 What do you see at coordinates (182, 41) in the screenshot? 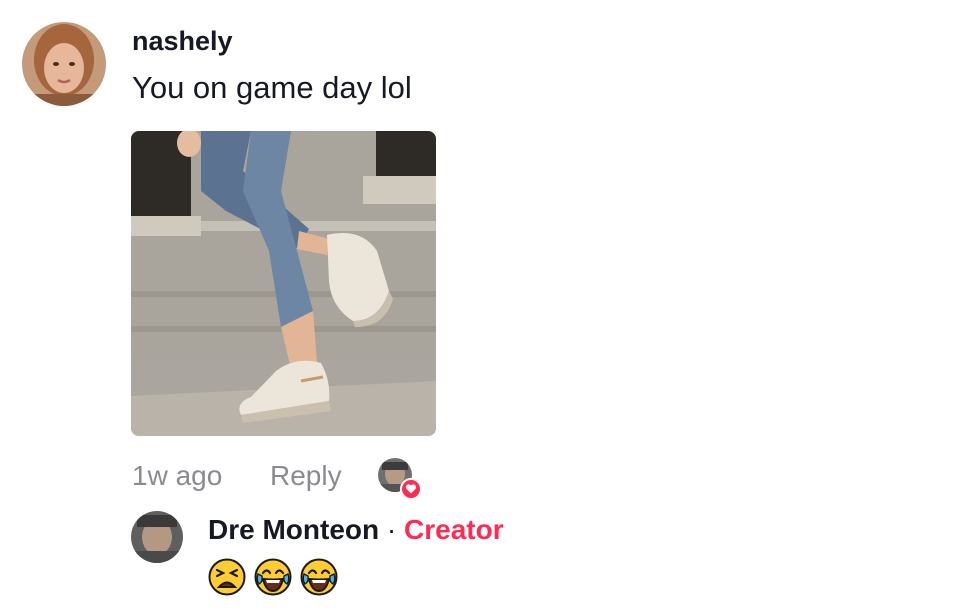
I see `commenter-username: nashely` at bounding box center [182, 41].